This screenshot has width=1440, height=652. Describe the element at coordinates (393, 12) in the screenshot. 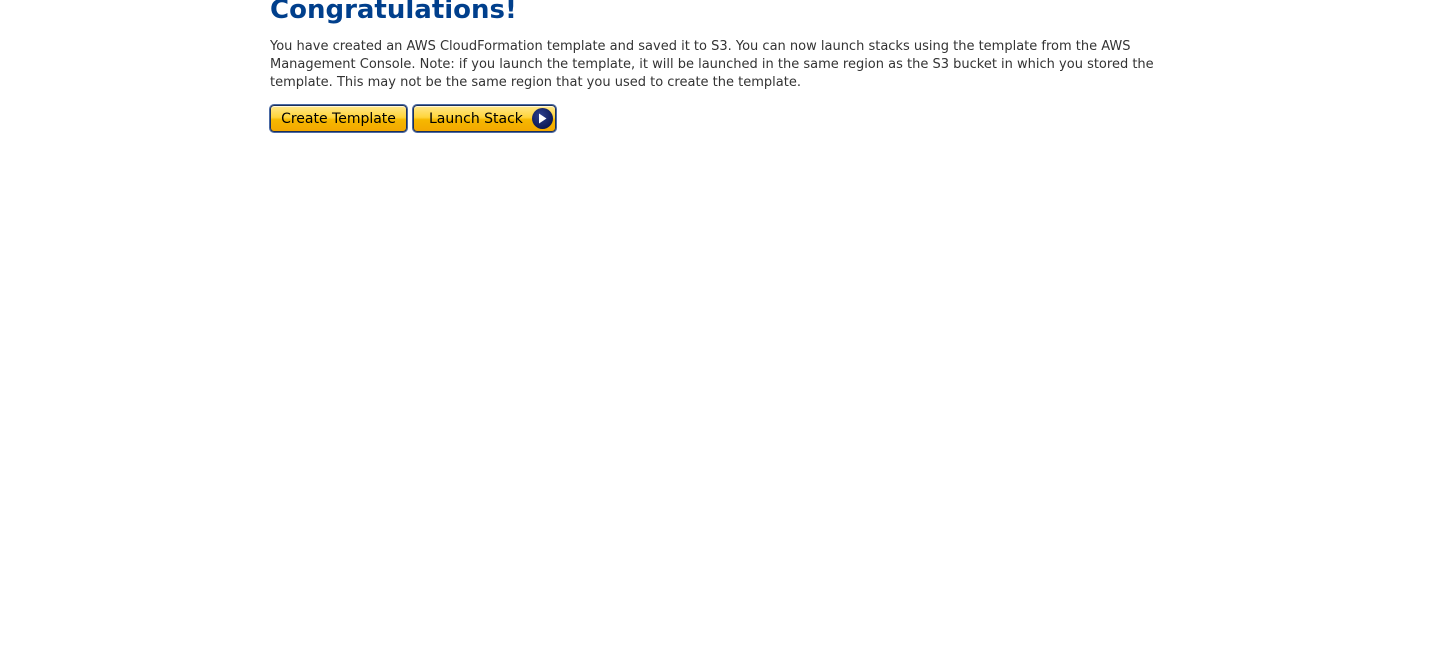

I see `page-title: Congratulations!` at that location.